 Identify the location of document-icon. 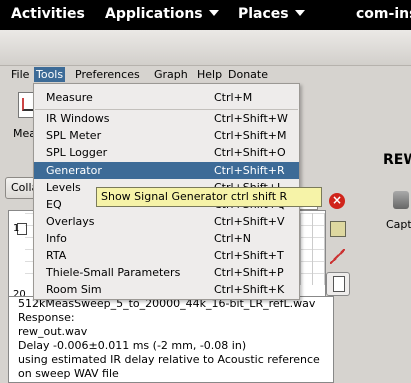
(339, 284).